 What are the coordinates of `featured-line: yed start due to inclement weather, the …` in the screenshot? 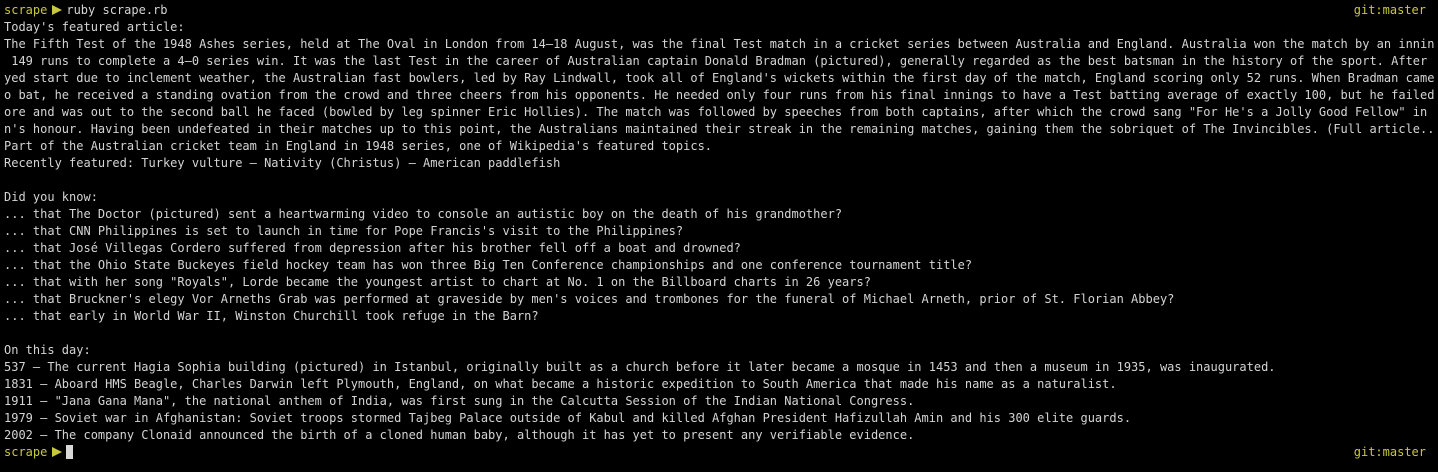 It's located at (719, 78).